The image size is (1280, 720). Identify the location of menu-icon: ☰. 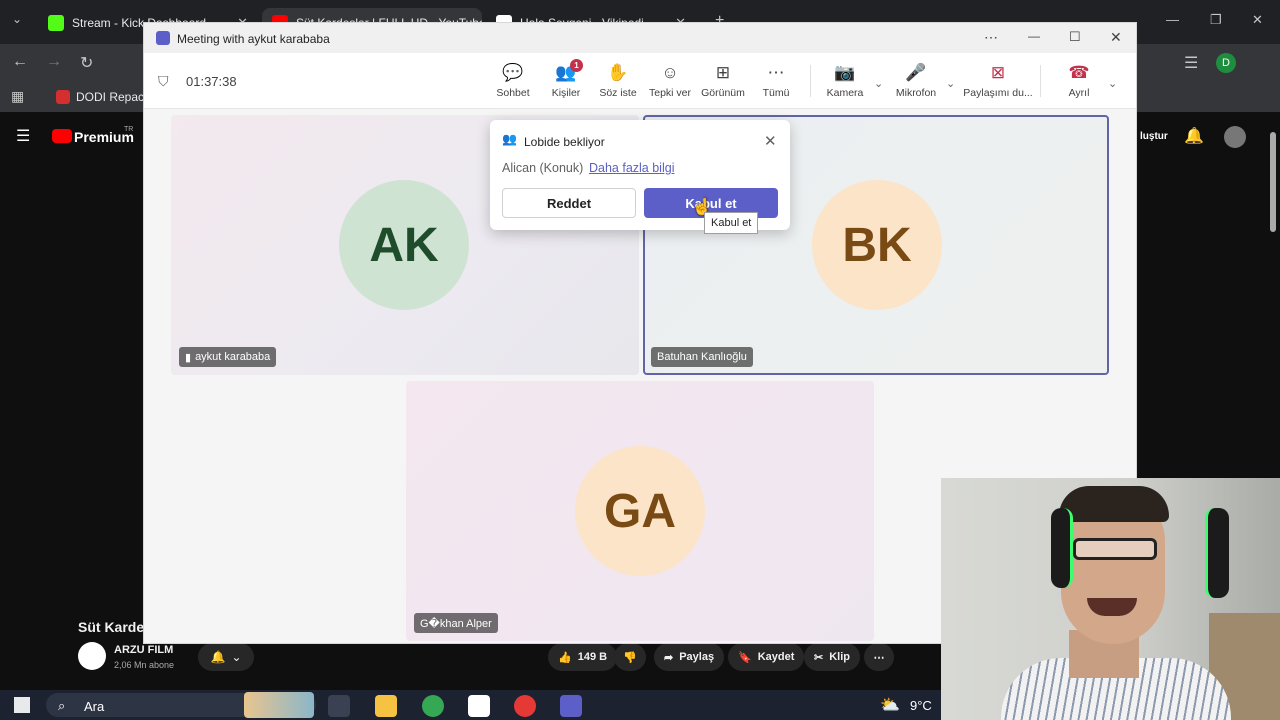
(23, 136).